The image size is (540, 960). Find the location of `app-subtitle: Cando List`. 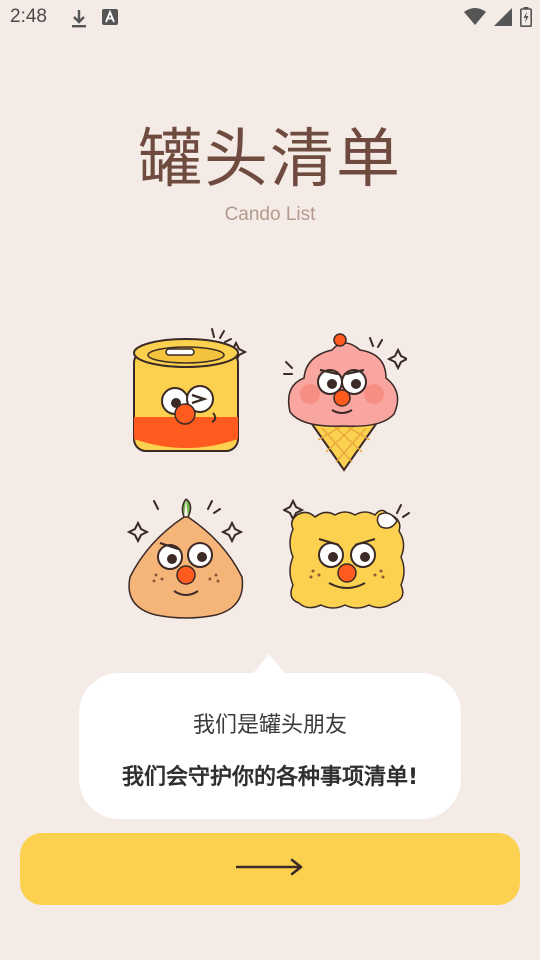

app-subtitle: Cando List is located at coordinates (270, 214).